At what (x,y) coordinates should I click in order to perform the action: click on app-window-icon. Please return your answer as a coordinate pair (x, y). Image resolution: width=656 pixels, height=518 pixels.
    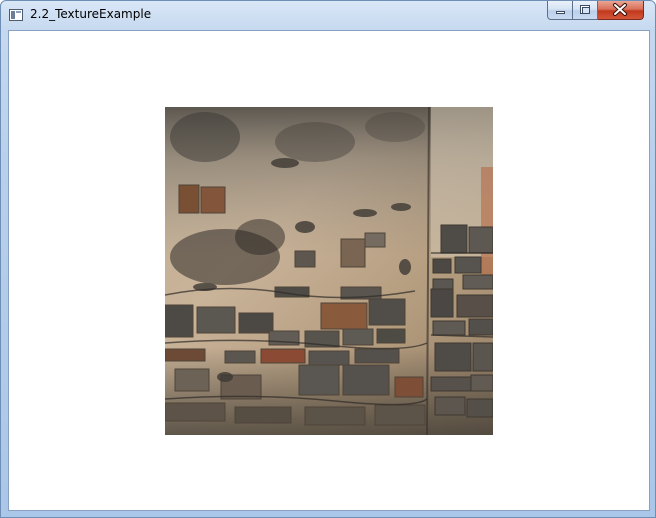
    Looking at the image, I should click on (16, 15).